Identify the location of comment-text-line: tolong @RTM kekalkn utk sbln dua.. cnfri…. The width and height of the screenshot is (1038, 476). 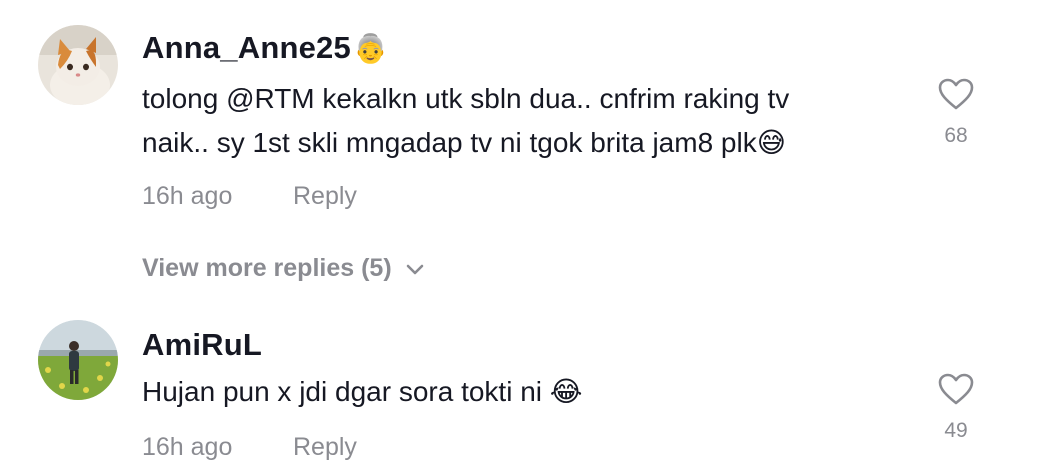
(466, 98).